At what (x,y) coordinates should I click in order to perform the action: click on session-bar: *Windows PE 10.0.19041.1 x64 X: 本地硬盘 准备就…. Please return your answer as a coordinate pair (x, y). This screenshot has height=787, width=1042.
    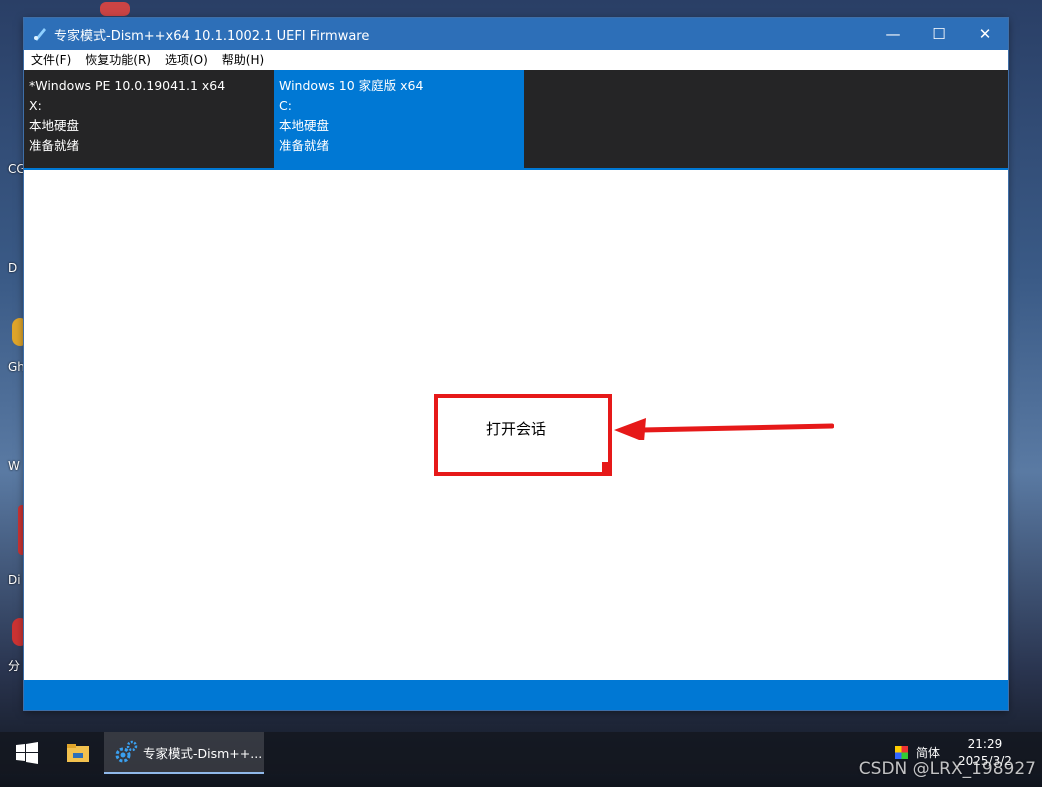
    Looking at the image, I should click on (516, 120).